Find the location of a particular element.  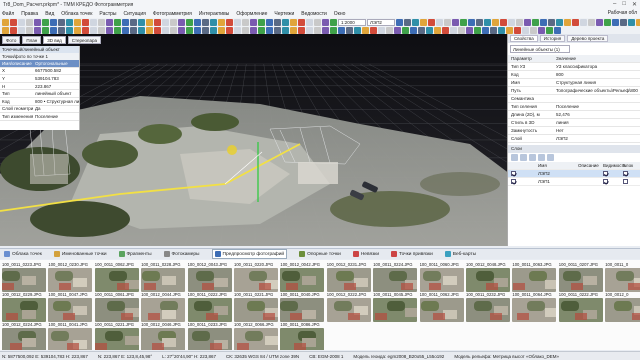

layer-row: ЛЭП2 is located at coordinates (574, 174).